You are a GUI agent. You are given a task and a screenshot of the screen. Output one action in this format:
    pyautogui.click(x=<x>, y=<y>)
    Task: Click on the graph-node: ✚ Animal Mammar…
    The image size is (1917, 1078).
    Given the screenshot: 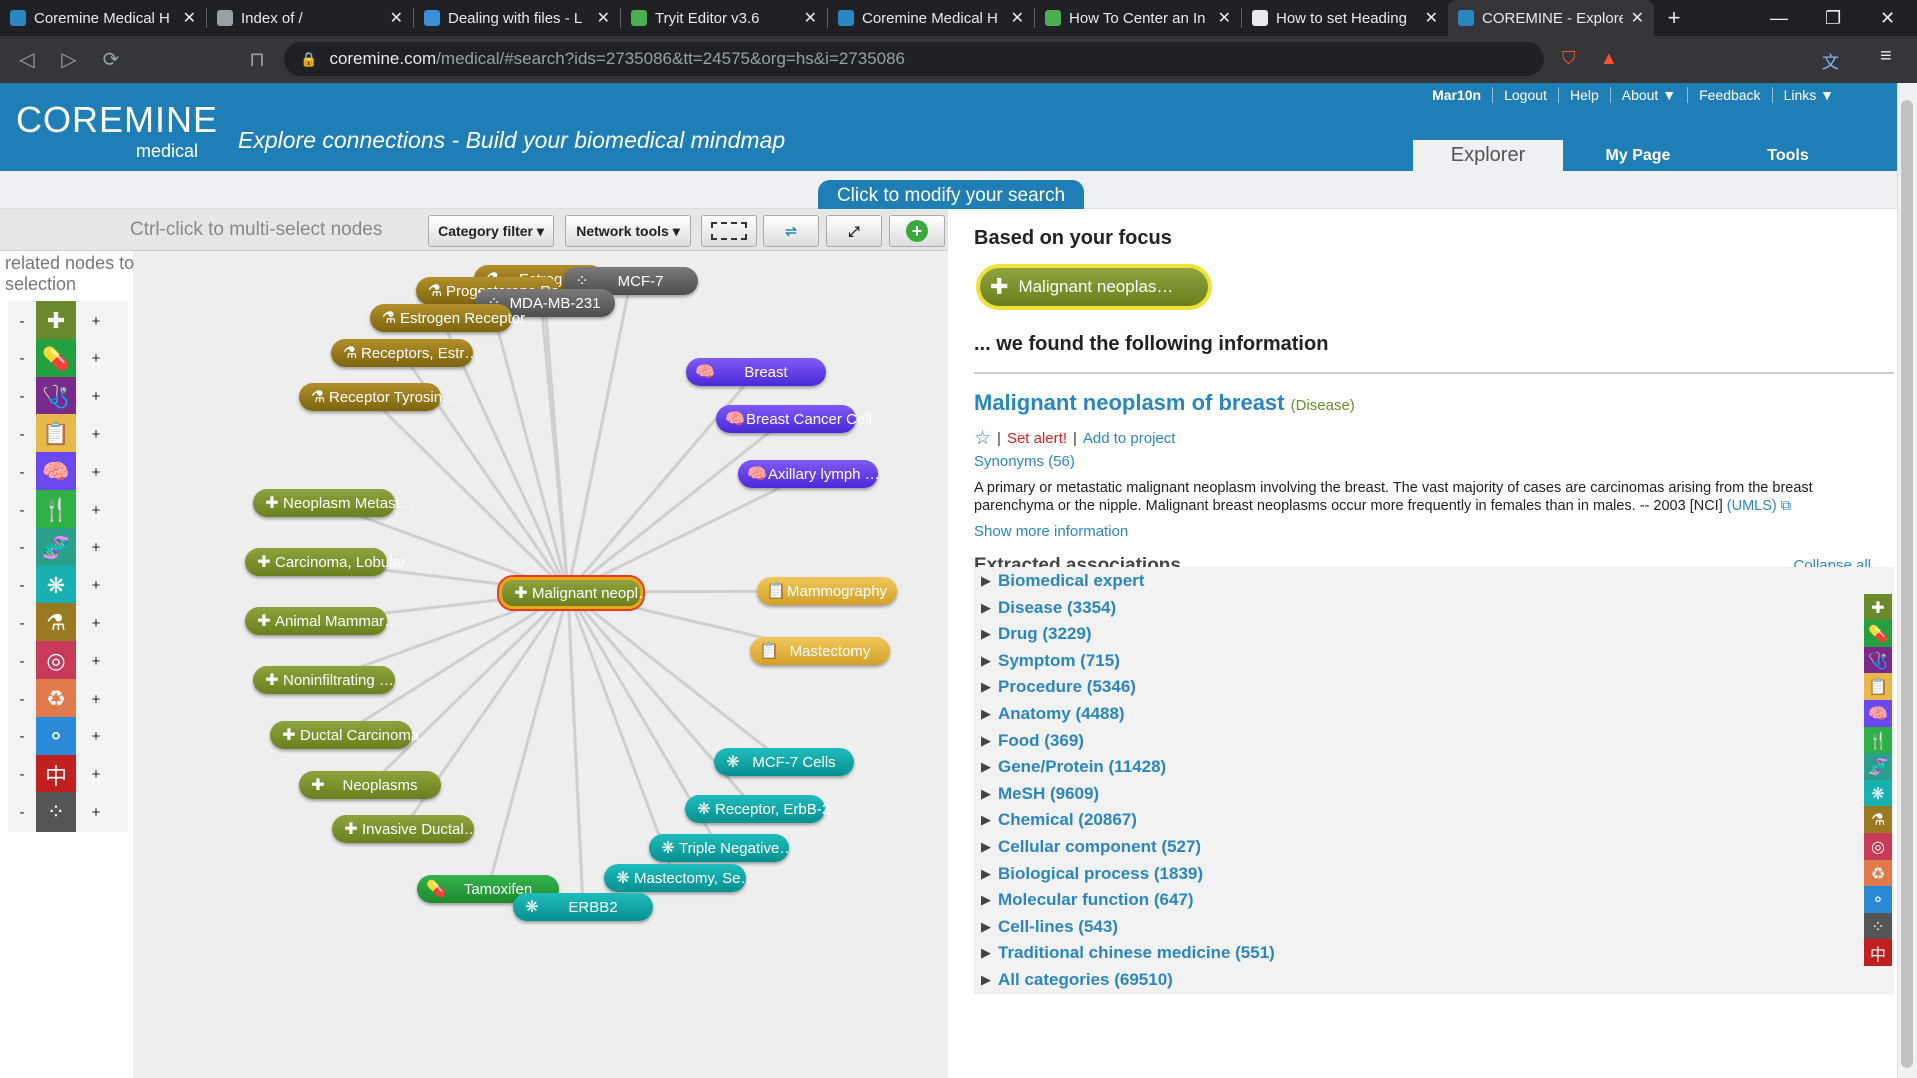 What is the action you would take?
    pyautogui.click(x=322, y=621)
    